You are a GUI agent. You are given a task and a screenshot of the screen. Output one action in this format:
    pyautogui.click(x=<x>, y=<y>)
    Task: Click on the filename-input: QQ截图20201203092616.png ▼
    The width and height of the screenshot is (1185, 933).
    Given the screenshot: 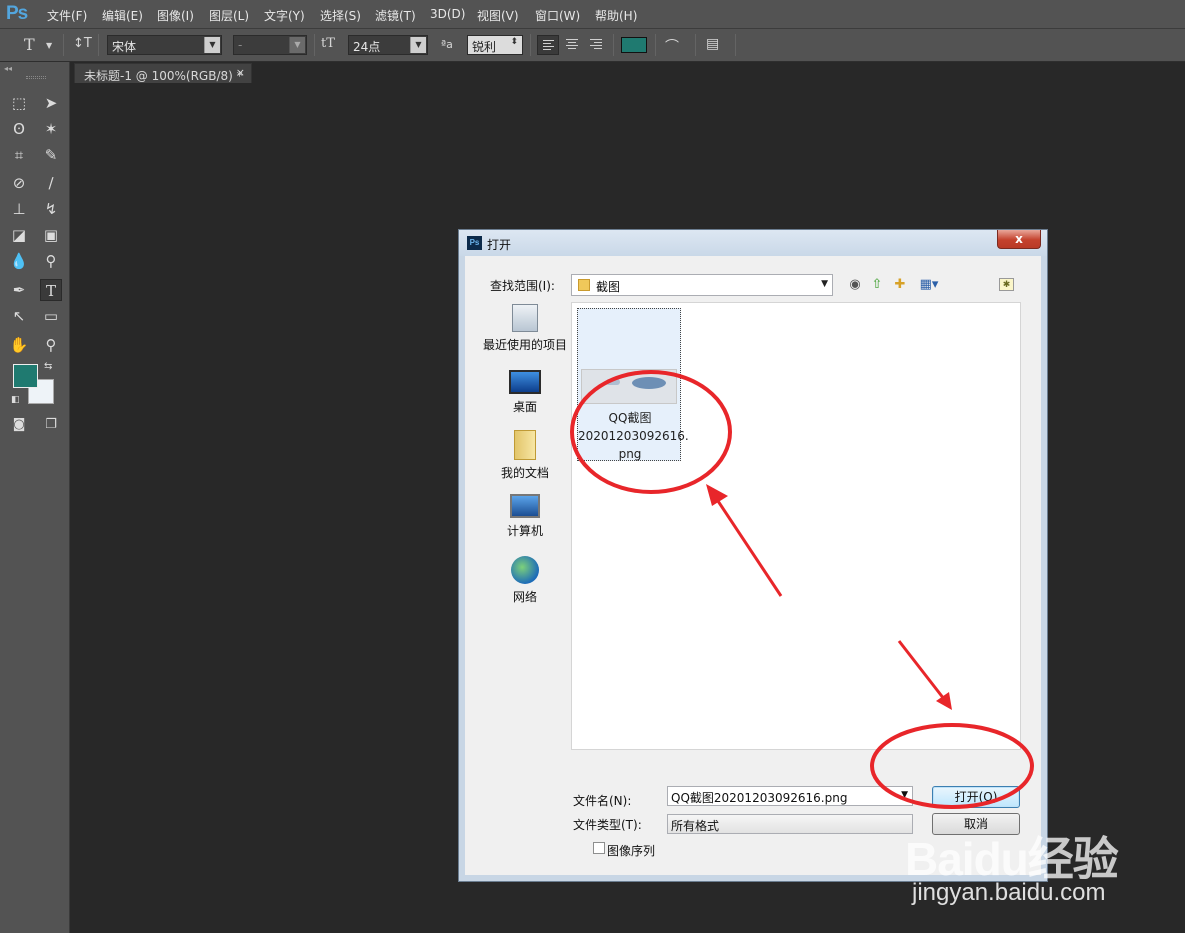 What is the action you would take?
    pyautogui.click(x=790, y=796)
    